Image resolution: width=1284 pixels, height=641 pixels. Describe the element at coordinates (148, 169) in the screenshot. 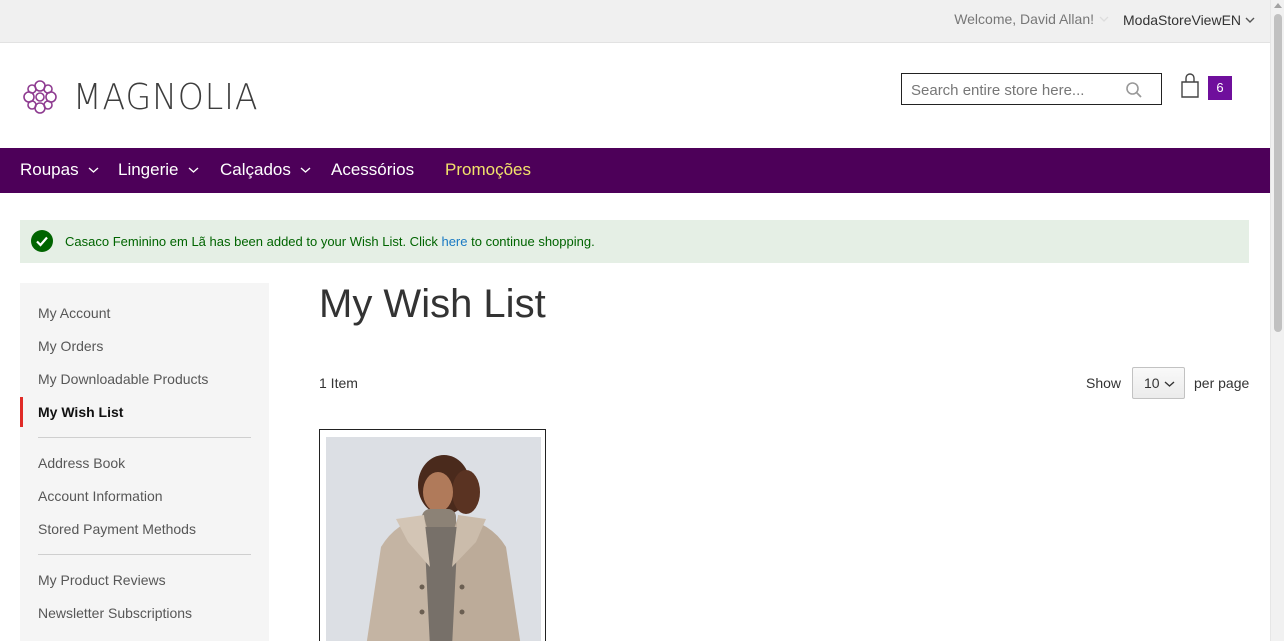

I see `nav-item-label: Lingerie` at that location.